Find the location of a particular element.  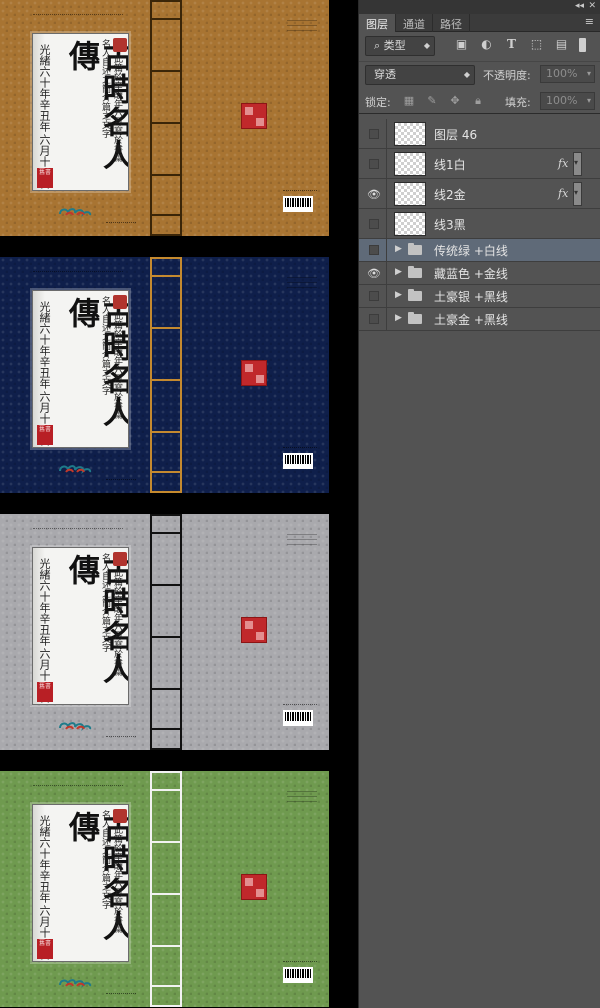

tab-channels: 通道 is located at coordinates (414, 23).